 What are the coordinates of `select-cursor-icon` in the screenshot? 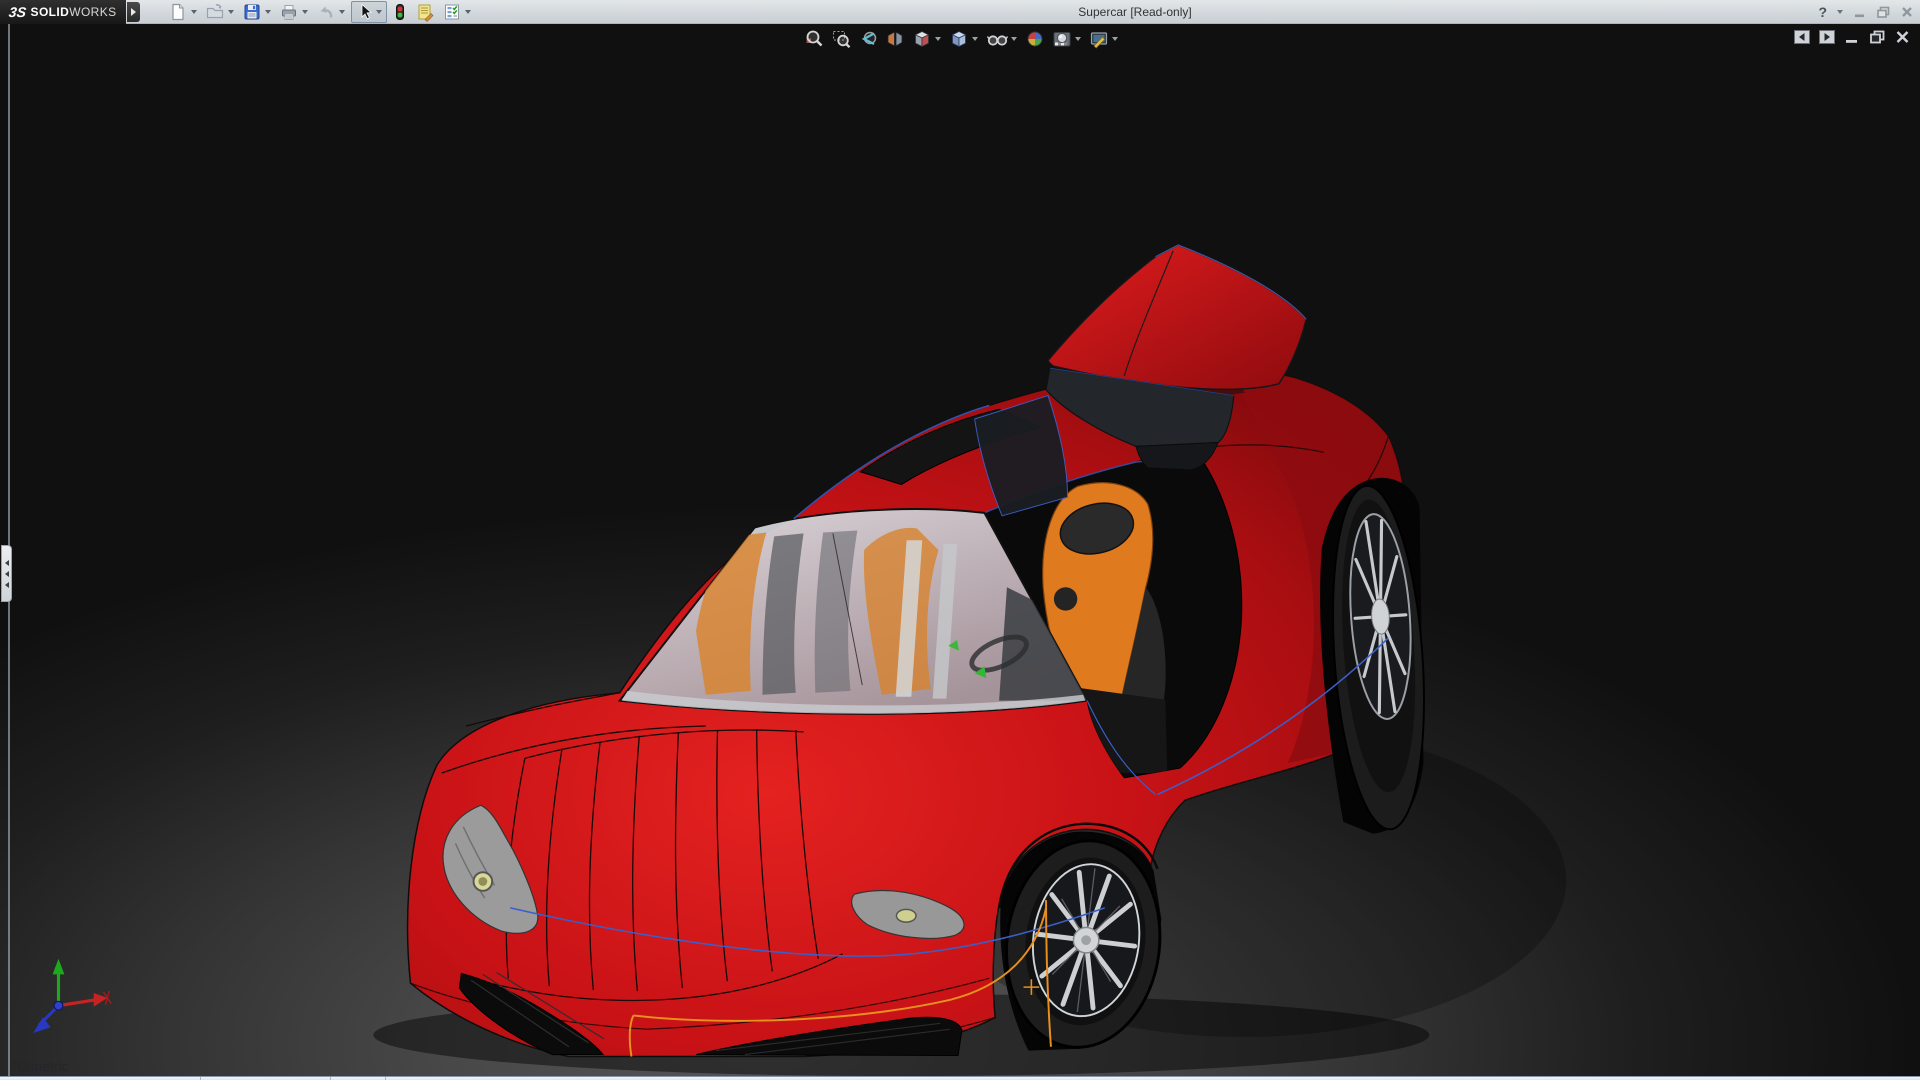 It's located at (366, 11).